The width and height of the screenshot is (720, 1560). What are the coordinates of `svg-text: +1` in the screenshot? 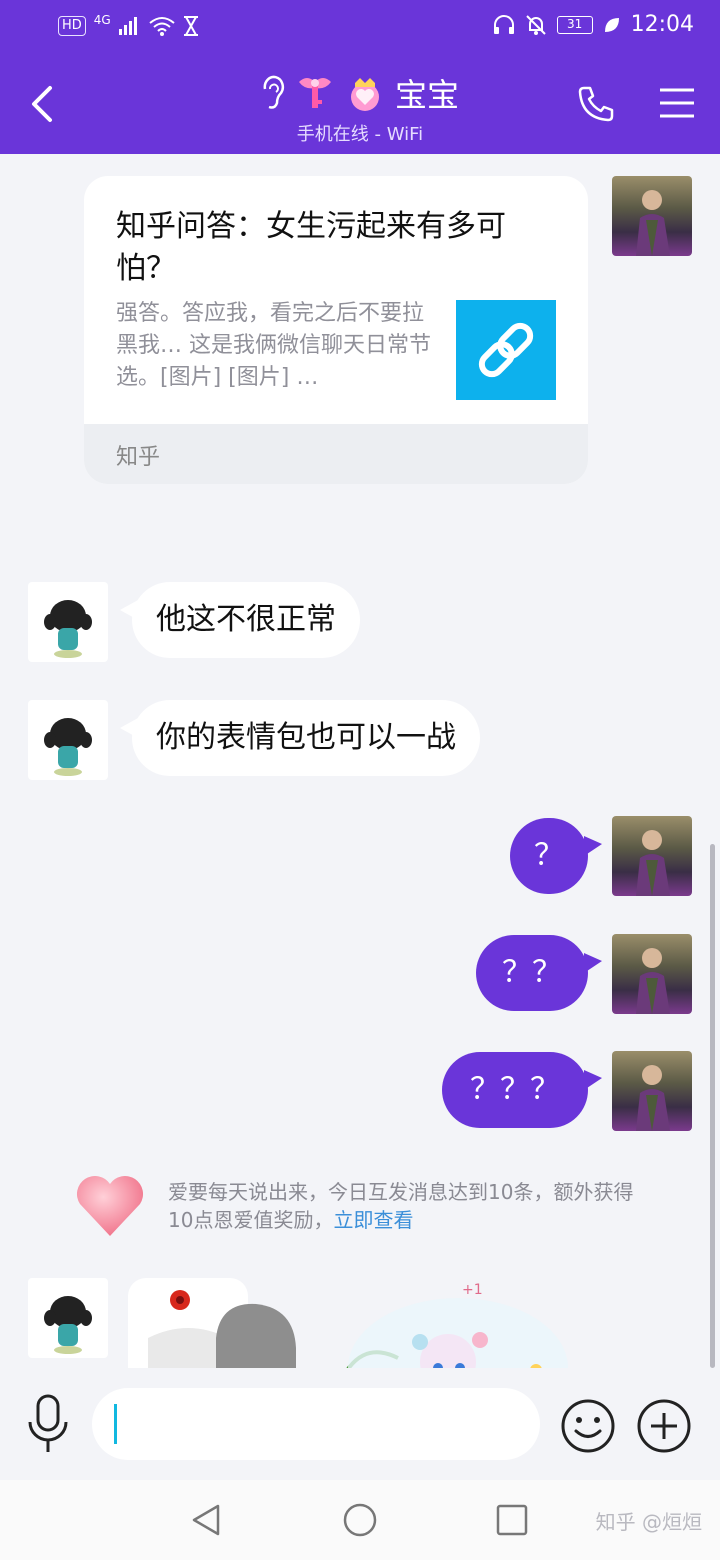 It's located at (472, 1290).